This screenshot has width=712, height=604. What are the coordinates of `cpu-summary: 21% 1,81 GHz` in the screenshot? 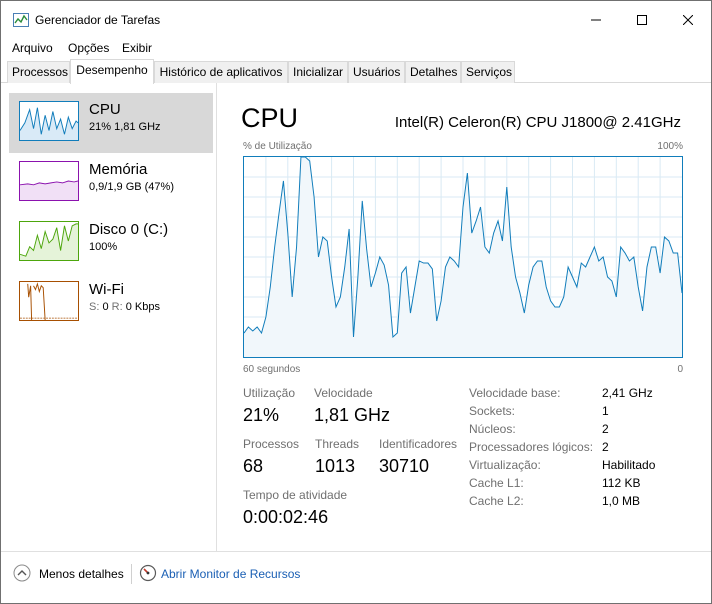 It's located at (125, 127).